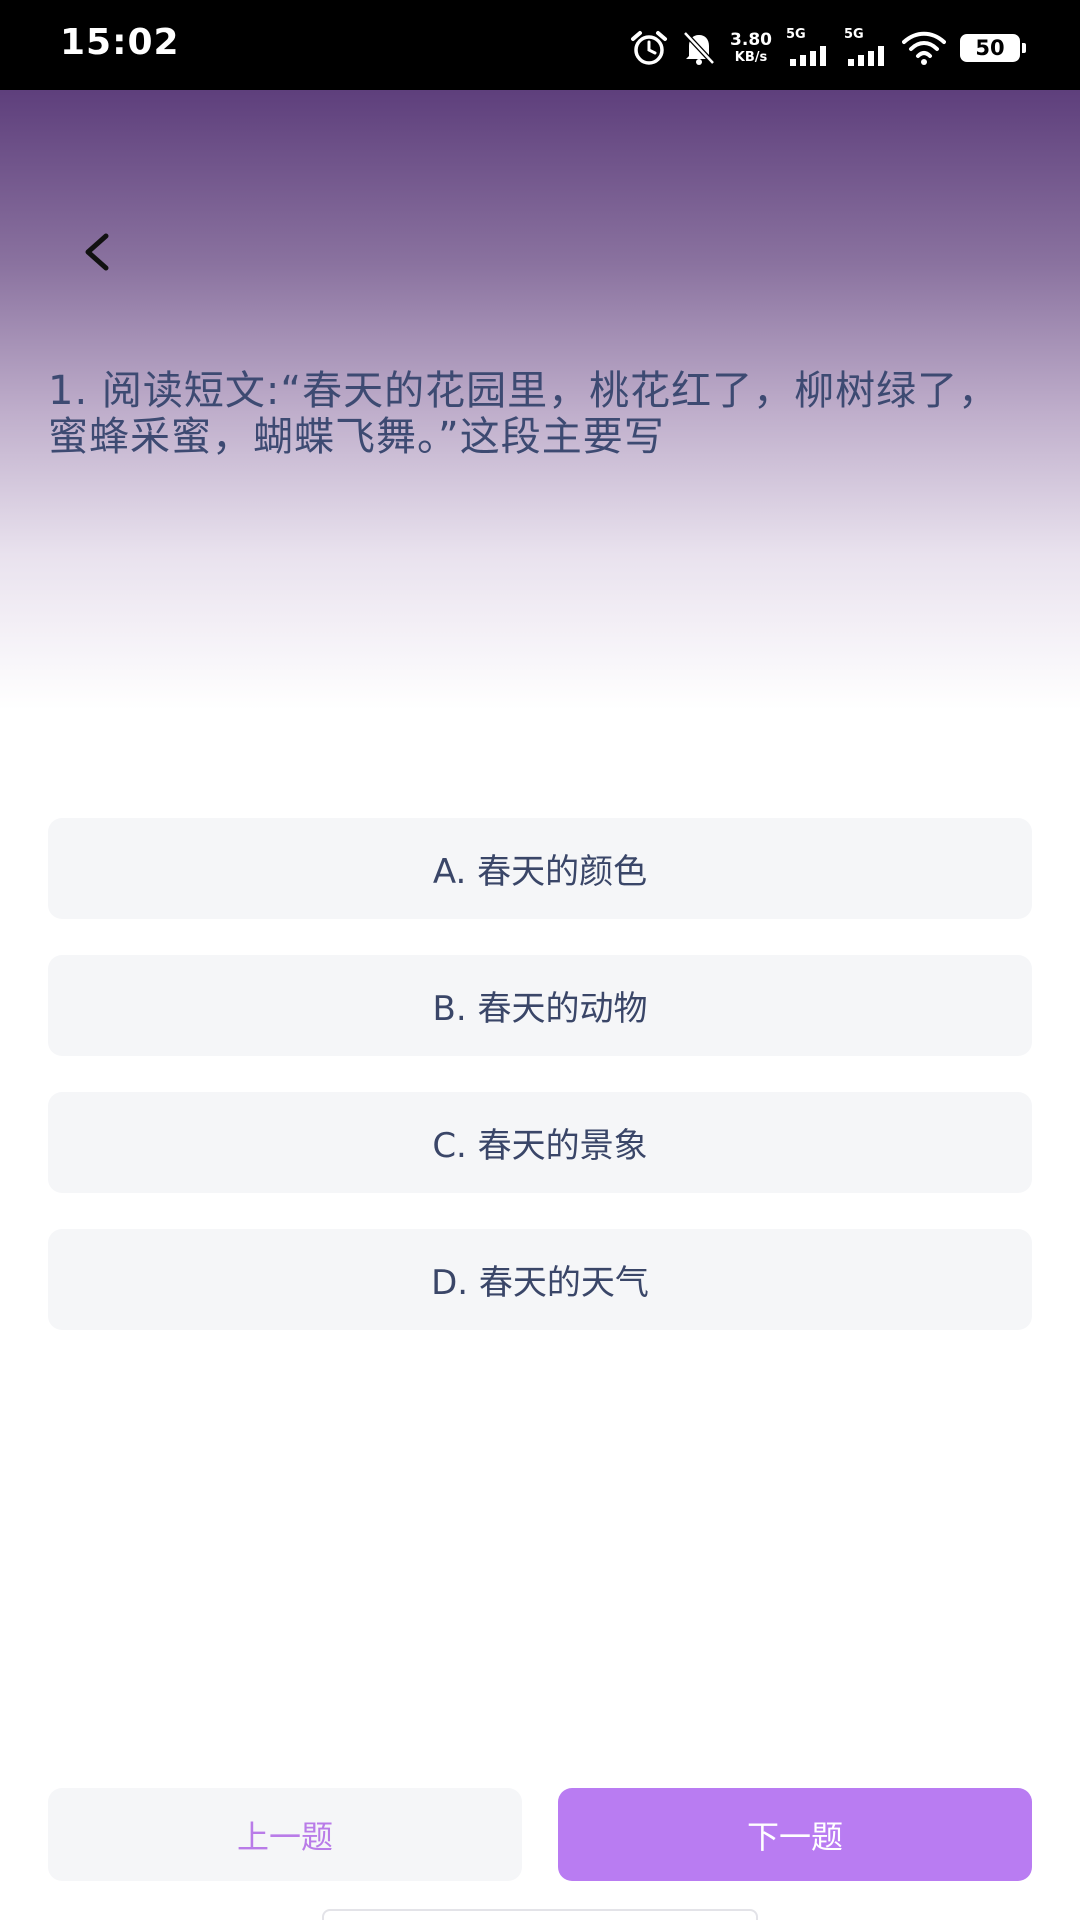 The image size is (1080, 1920). What do you see at coordinates (751, 40) in the screenshot?
I see `net-speed-value: 3.80` at bounding box center [751, 40].